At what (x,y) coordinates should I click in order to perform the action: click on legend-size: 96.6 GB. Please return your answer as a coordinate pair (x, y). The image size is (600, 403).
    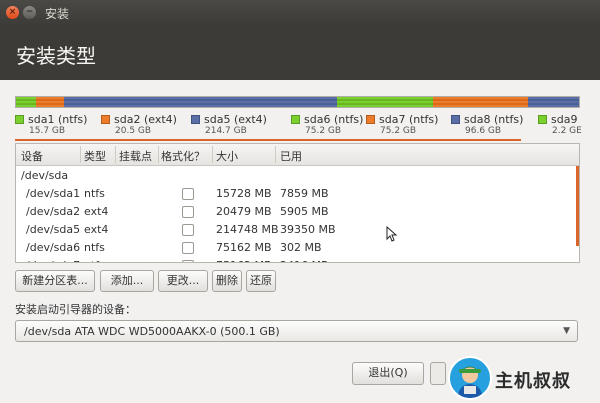
    Looking at the image, I should click on (483, 131).